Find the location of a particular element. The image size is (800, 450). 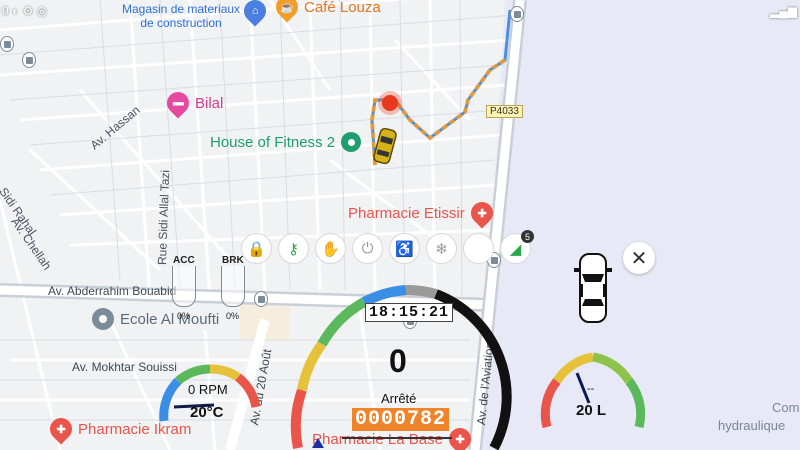

blank-button is located at coordinates (478, 248).